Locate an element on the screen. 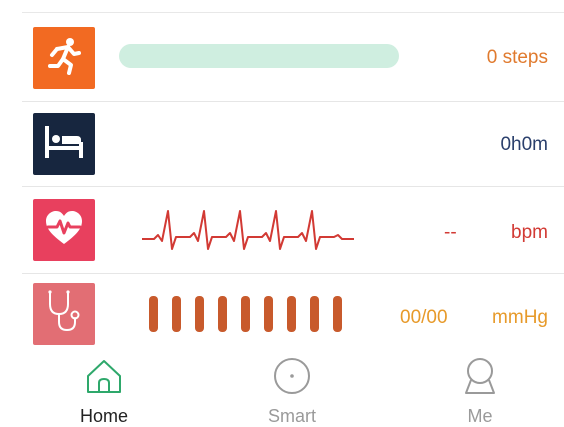 The height and width of the screenshot is (427, 564). bp-tile is located at coordinates (64, 314).